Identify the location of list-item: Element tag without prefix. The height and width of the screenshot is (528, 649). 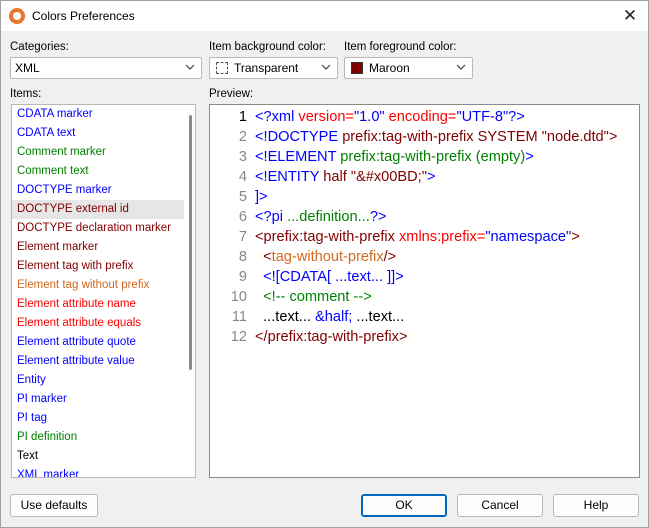
(103, 285).